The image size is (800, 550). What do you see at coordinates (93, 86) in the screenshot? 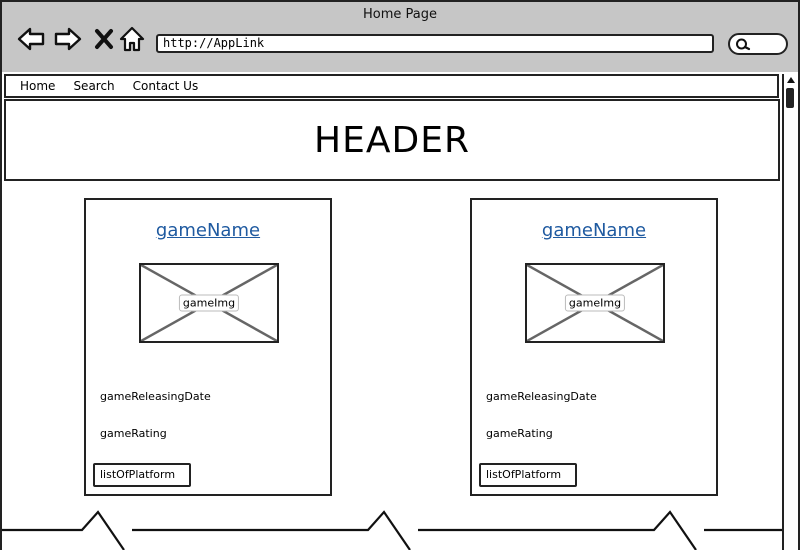
I see `menu-item-search: Search` at bounding box center [93, 86].